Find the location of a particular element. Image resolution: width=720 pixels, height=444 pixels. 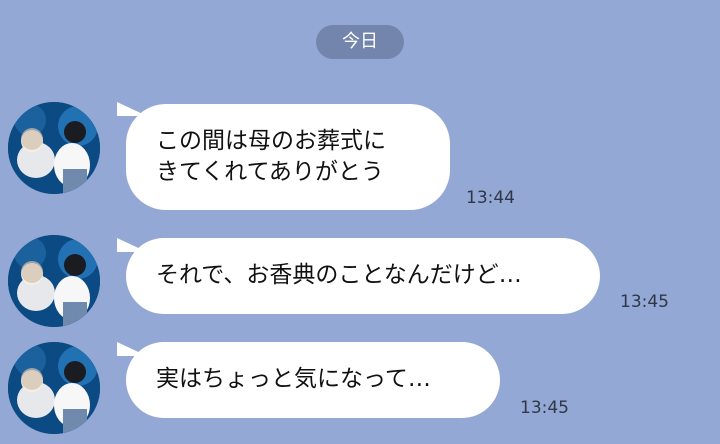

message-timestamp: 13:44 is located at coordinates (490, 198).